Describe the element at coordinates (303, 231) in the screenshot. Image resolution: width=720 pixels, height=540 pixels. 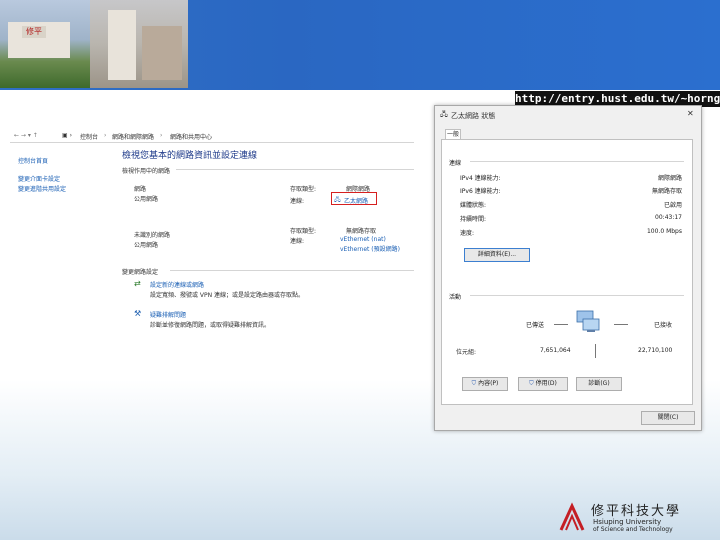
I see `access-type-label-2: 存取類型:` at that location.